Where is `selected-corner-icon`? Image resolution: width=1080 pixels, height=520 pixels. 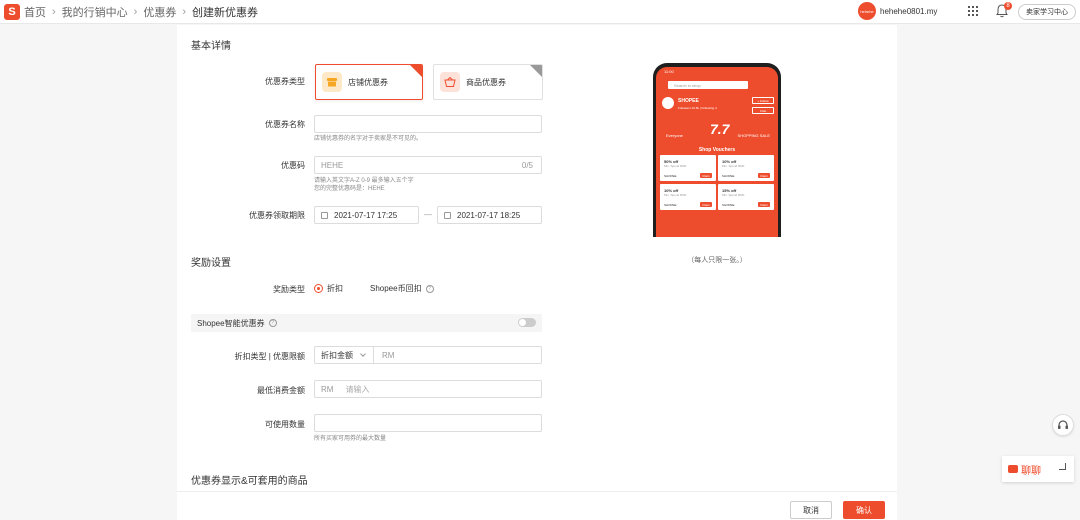 selected-corner-icon is located at coordinates (416, 71).